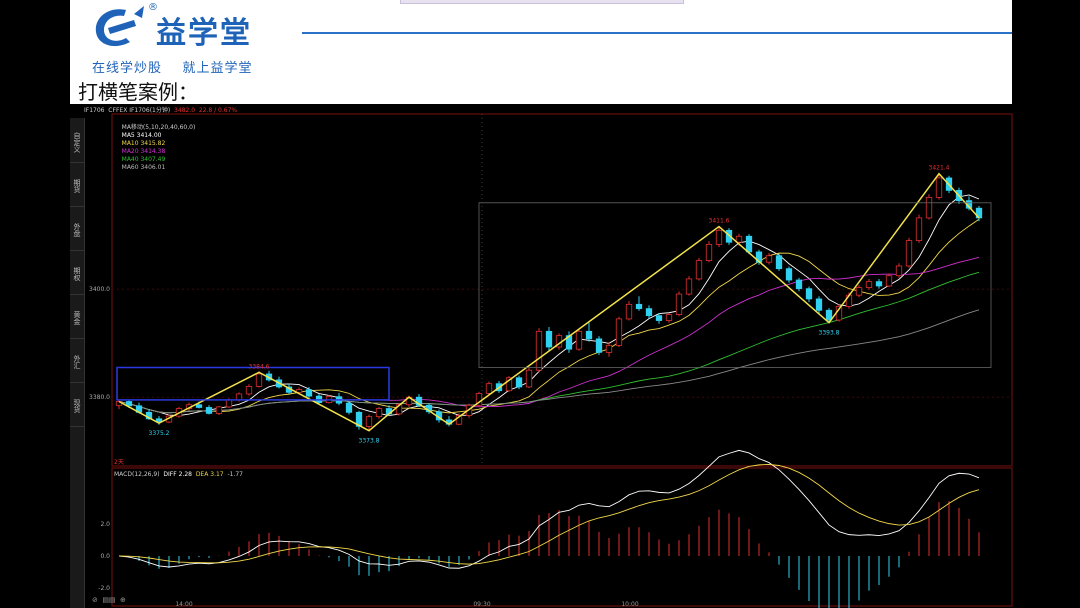 The width and height of the screenshot is (1080, 608). I want to click on diff-label: DIFF, so click(170, 474).